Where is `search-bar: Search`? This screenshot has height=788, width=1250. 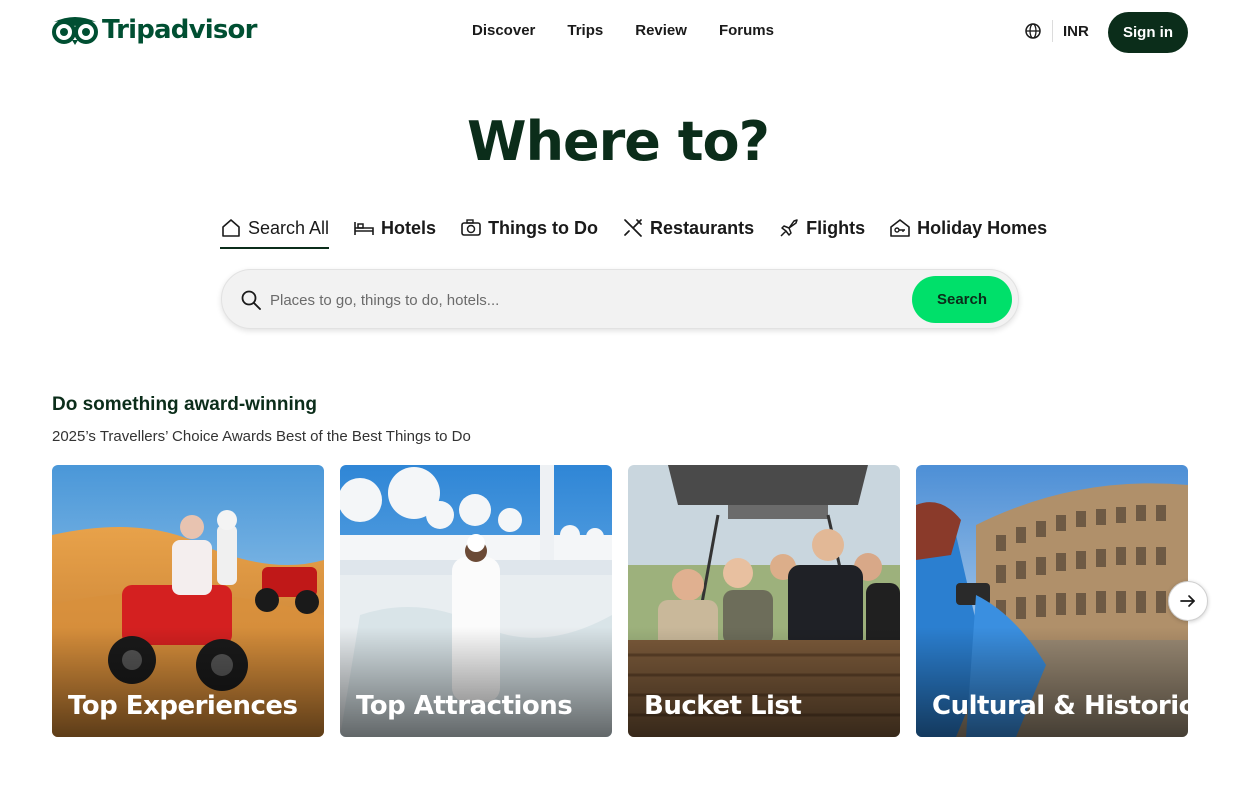 search-bar: Search is located at coordinates (620, 299).